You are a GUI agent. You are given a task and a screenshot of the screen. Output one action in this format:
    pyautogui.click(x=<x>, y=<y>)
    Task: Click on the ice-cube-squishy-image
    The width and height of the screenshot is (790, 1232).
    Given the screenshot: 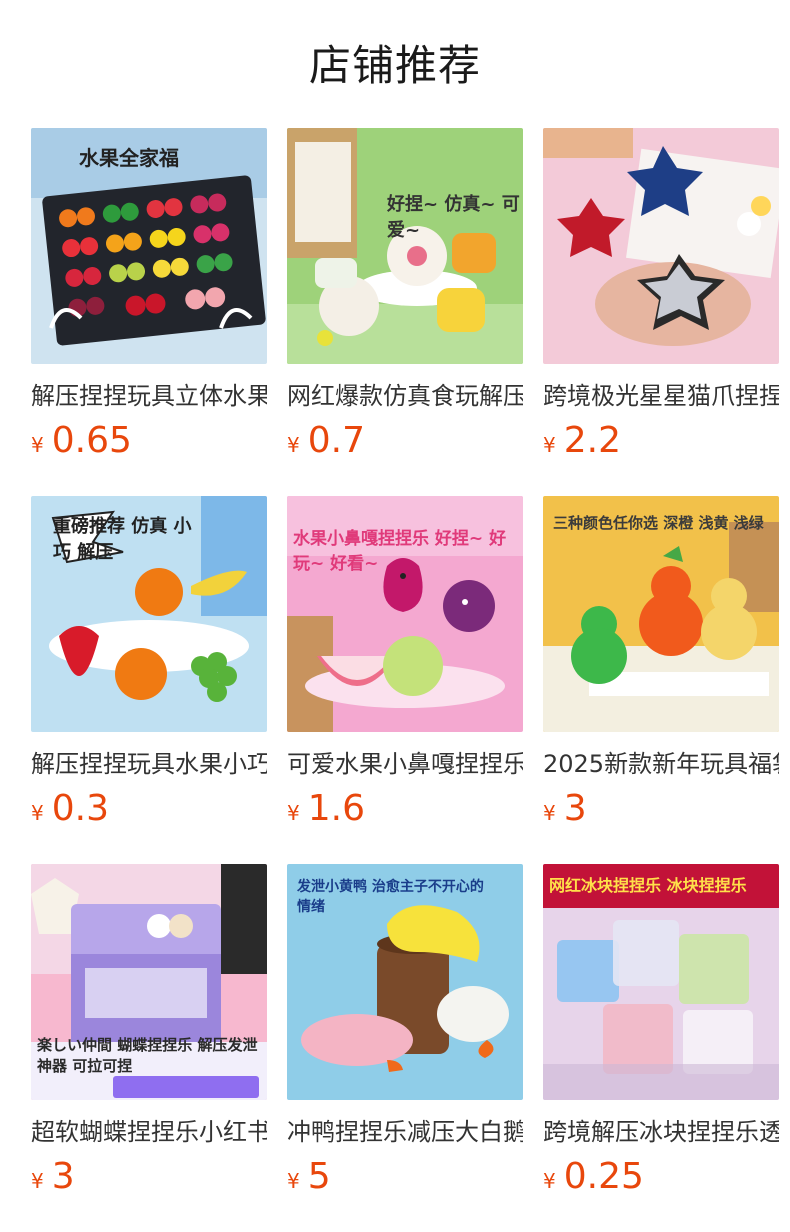 What is the action you would take?
    pyautogui.click(x=661, y=982)
    